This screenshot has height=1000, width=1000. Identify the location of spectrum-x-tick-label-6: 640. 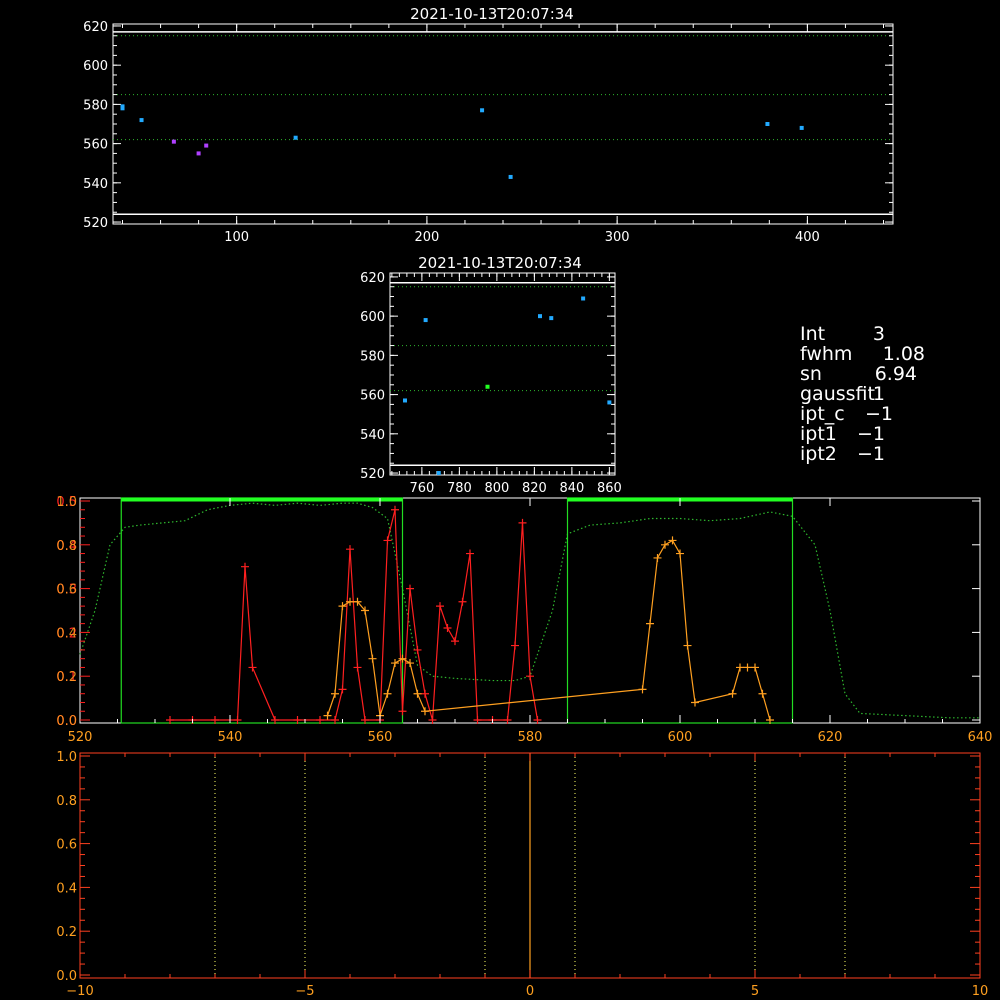
(980, 737).